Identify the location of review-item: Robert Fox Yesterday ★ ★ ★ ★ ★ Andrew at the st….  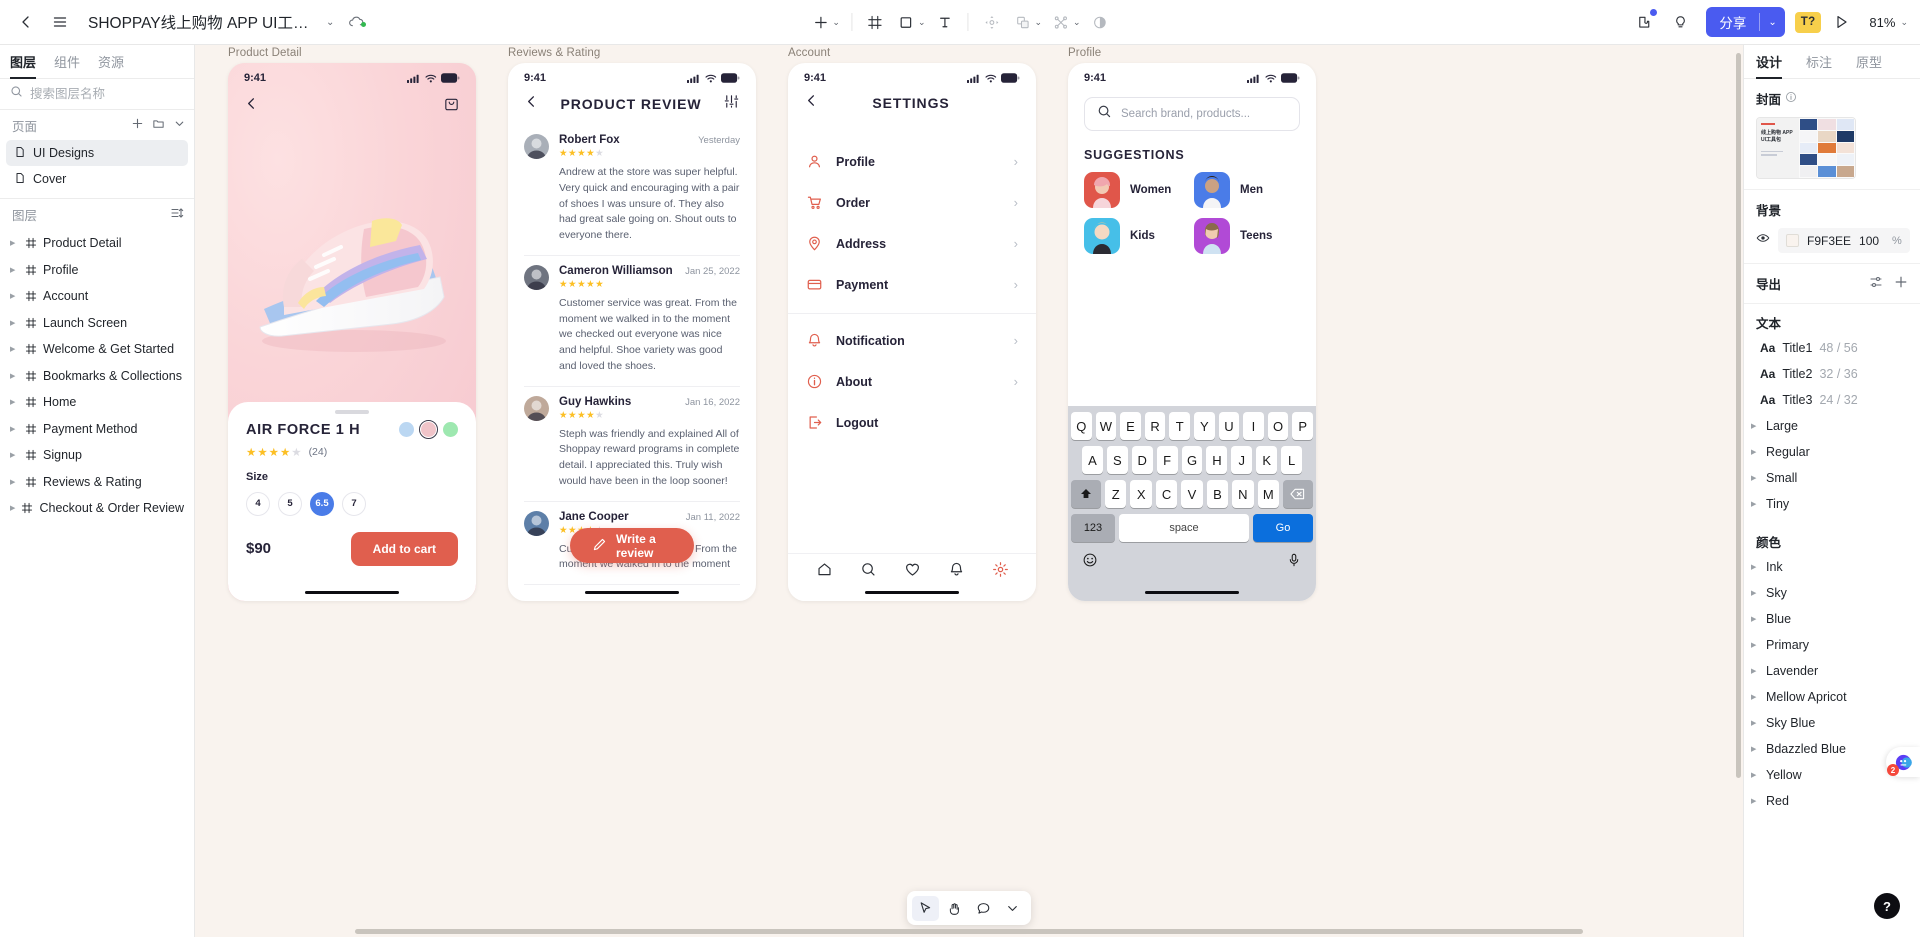
(632, 190).